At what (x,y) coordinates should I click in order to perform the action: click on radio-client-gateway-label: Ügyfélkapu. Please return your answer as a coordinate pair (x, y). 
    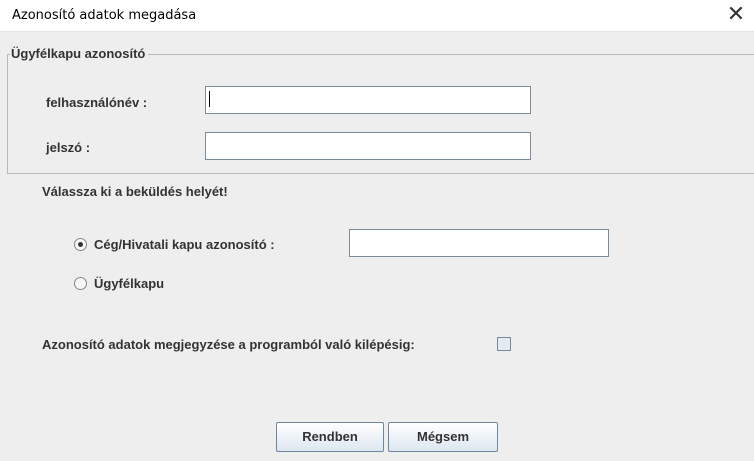
    Looking at the image, I should click on (129, 283).